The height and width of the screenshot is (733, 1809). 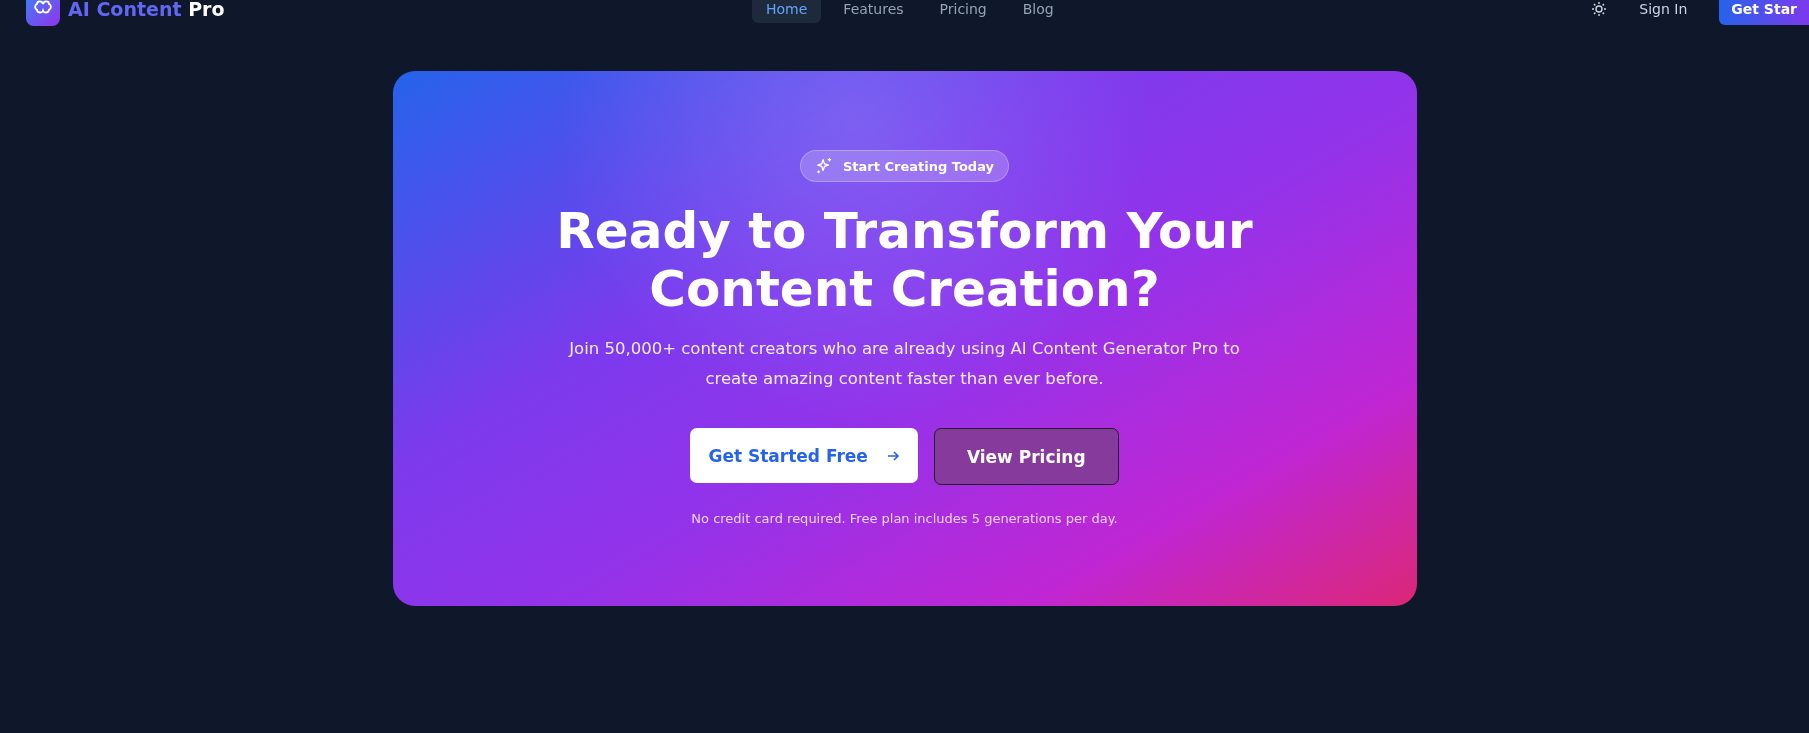 What do you see at coordinates (904, 260) in the screenshot?
I see `hero-title: Ready to Transform Your Content Creation?` at bounding box center [904, 260].